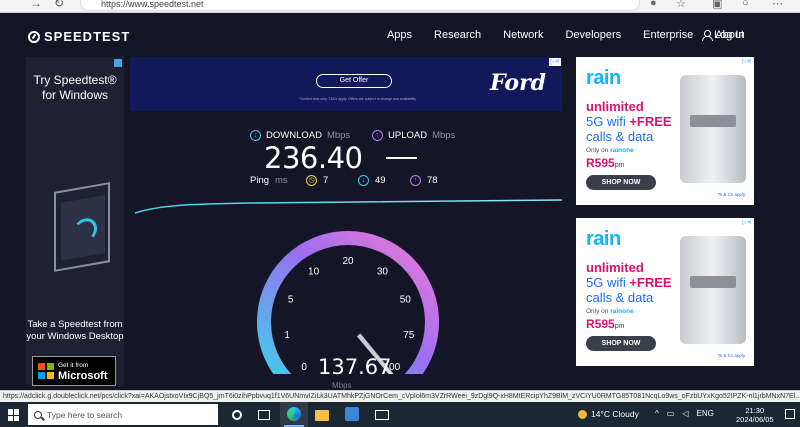 The image size is (800, 427). I want to click on ping-idle-value: 7, so click(326, 180).